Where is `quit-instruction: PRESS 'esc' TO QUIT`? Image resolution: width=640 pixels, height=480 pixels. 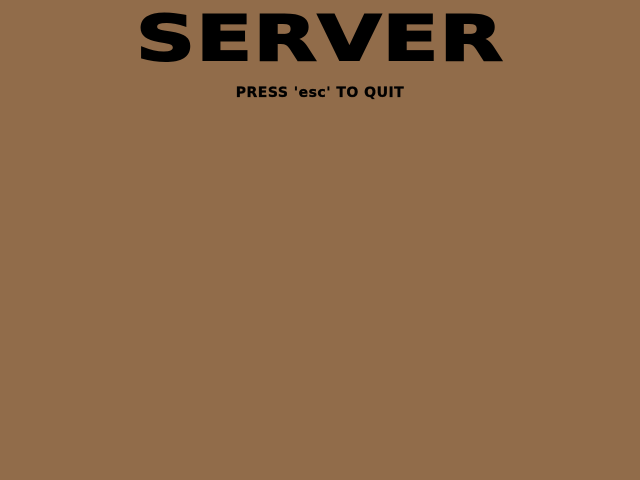
quit-instruction: PRESS 'esc' TO QUIT is located at coordinates (320, 93).